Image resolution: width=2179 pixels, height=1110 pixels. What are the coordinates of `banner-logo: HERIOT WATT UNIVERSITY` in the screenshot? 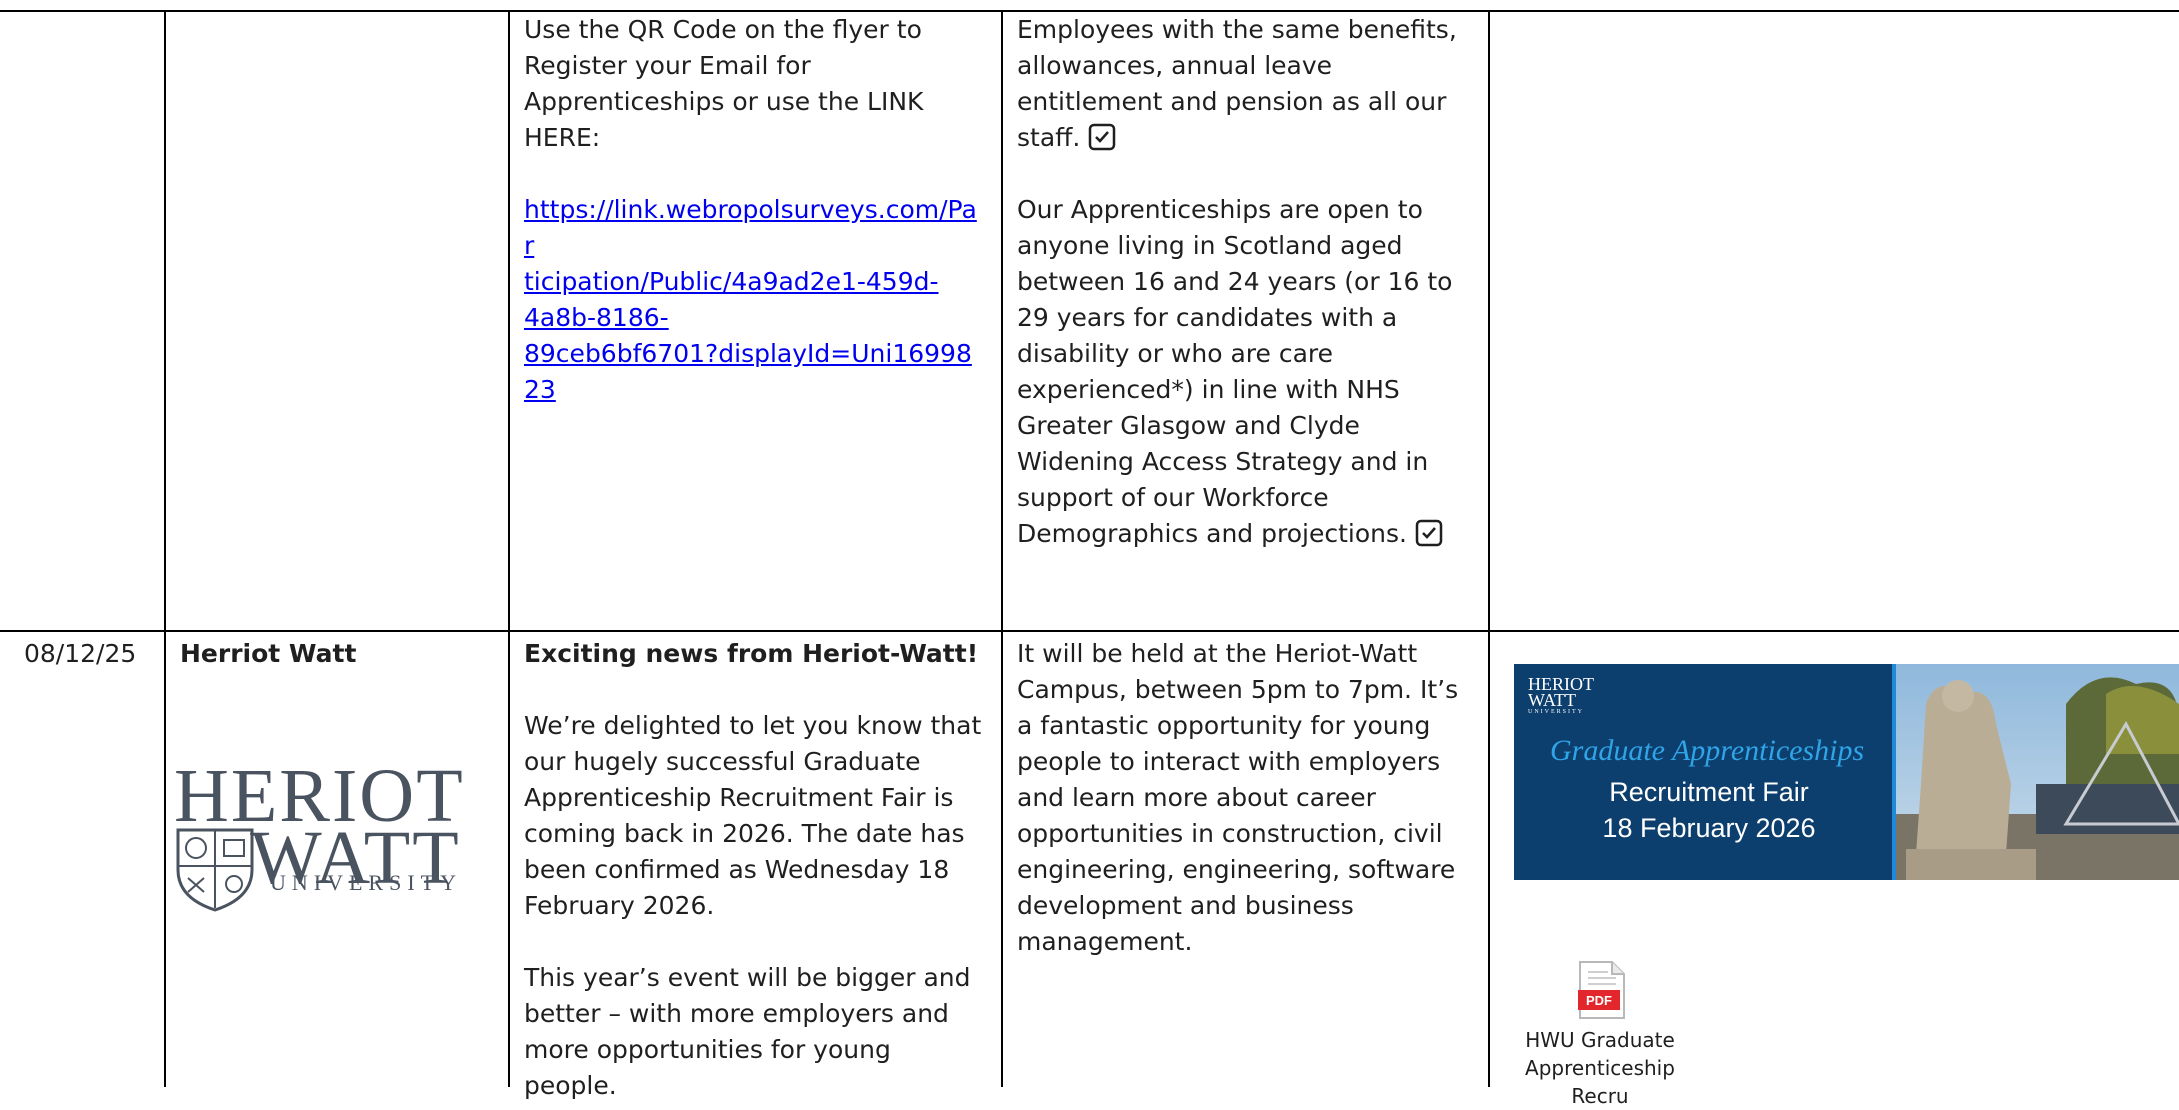 It's located at (1561, 695).